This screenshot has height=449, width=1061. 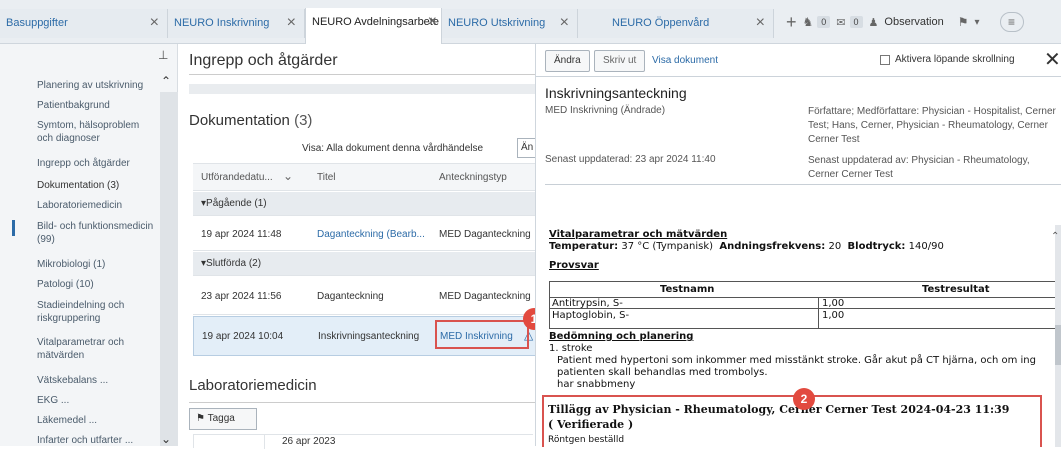 I want to click on tab-neuro-inskrivning: NEURO Inskrivning ×, so click(x=236, y=23).